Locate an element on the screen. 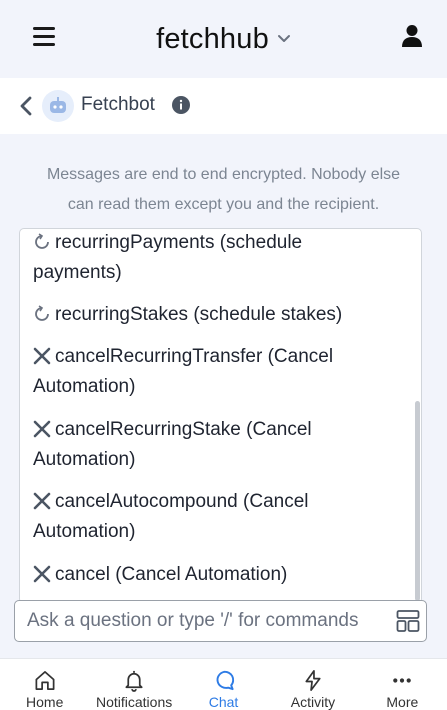 This screenshot has height=710, width=447. brand-name: fetchhub is located at coordinates (212, 38).